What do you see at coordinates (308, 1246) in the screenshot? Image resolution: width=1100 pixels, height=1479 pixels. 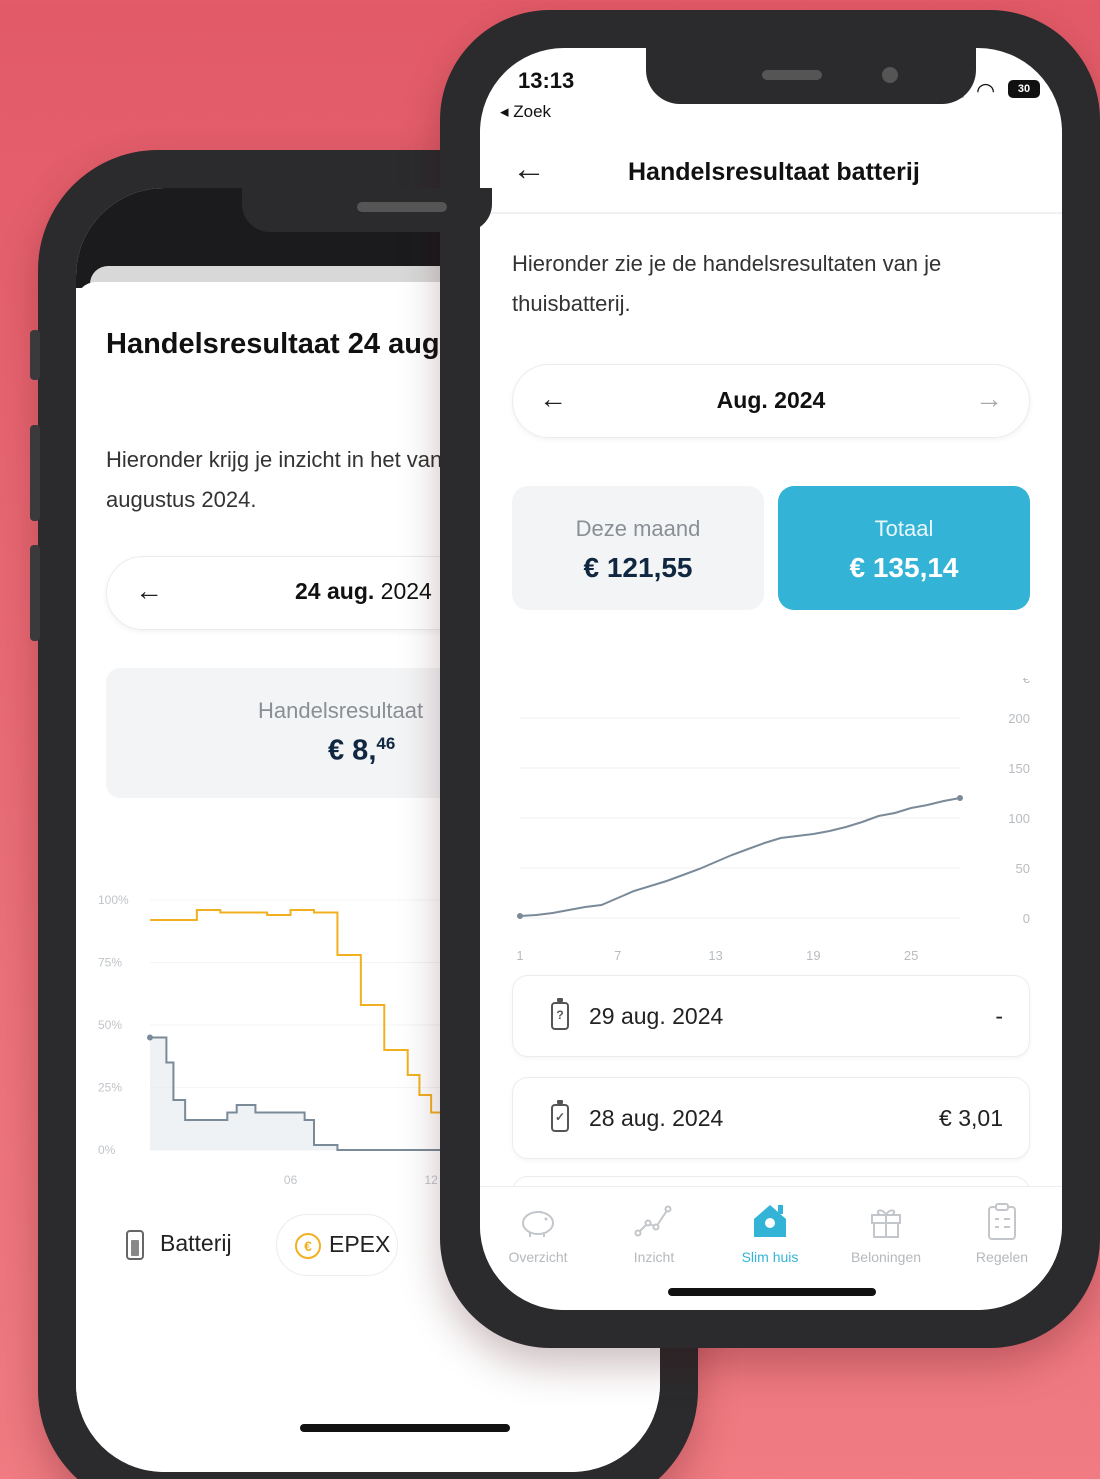 I see `euro-coin-icon: €` at bounding box center [308, 1246].